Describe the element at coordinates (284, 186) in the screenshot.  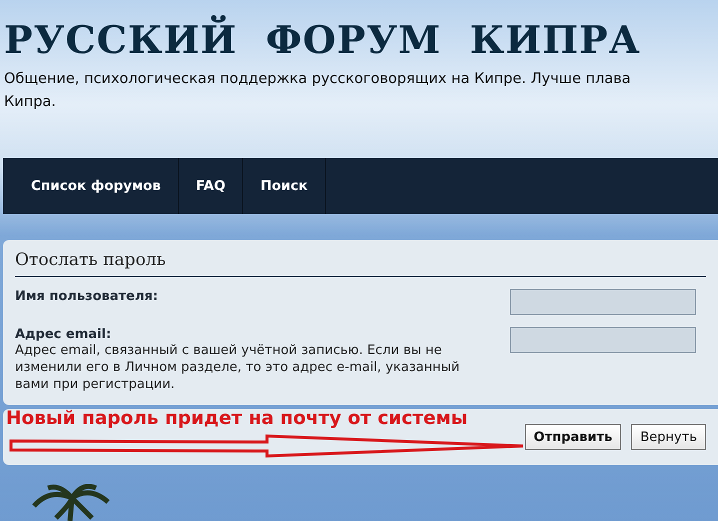
I see `nav-link: Поиск` at that location.